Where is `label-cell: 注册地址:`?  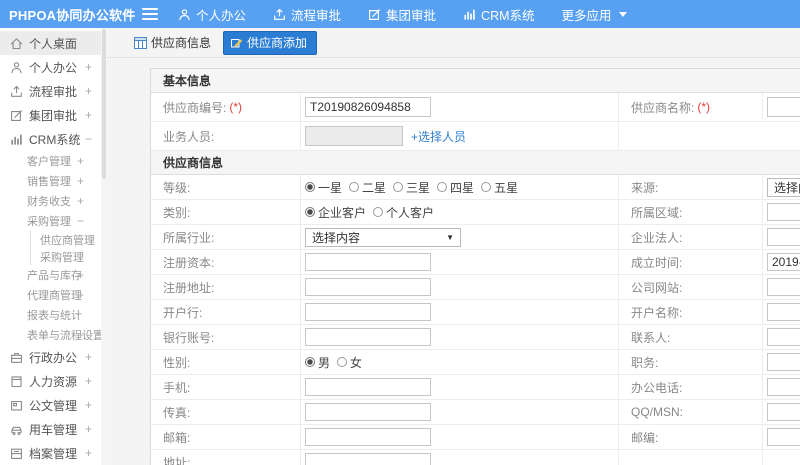 label-cell: 注册地址: is located at coordinates (226, 287).